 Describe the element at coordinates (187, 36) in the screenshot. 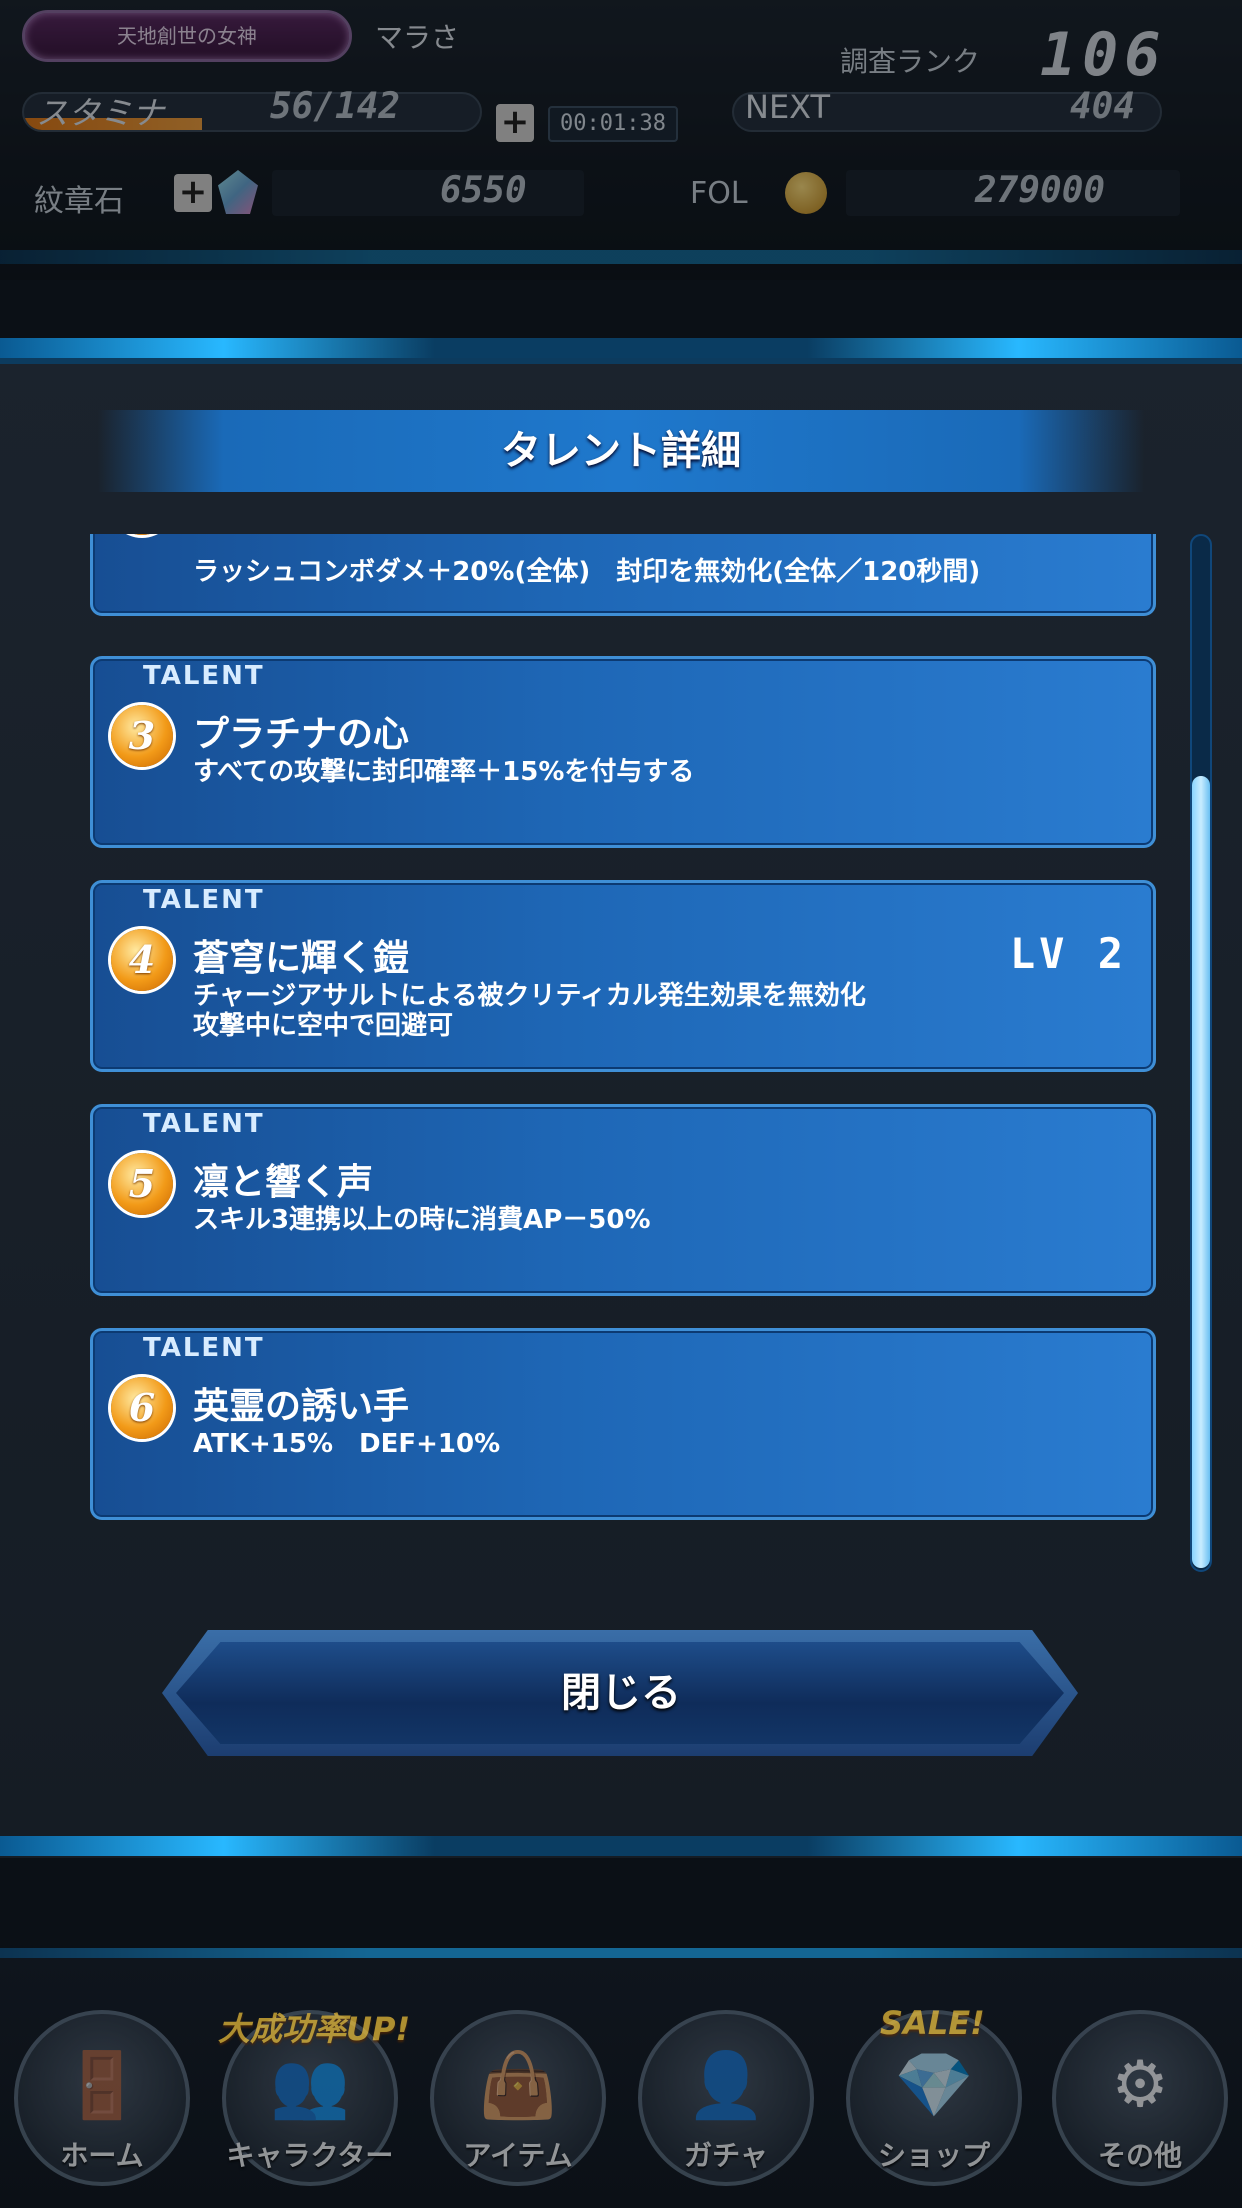

I see `player-title-badge: 天地創世の女神` at that location.